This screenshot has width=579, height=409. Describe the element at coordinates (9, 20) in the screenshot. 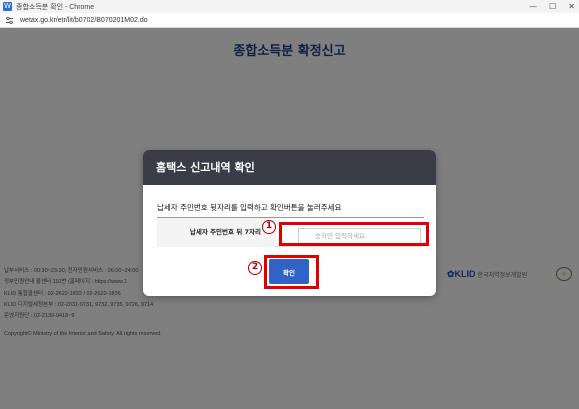

I see `site-info-icon` at that location.